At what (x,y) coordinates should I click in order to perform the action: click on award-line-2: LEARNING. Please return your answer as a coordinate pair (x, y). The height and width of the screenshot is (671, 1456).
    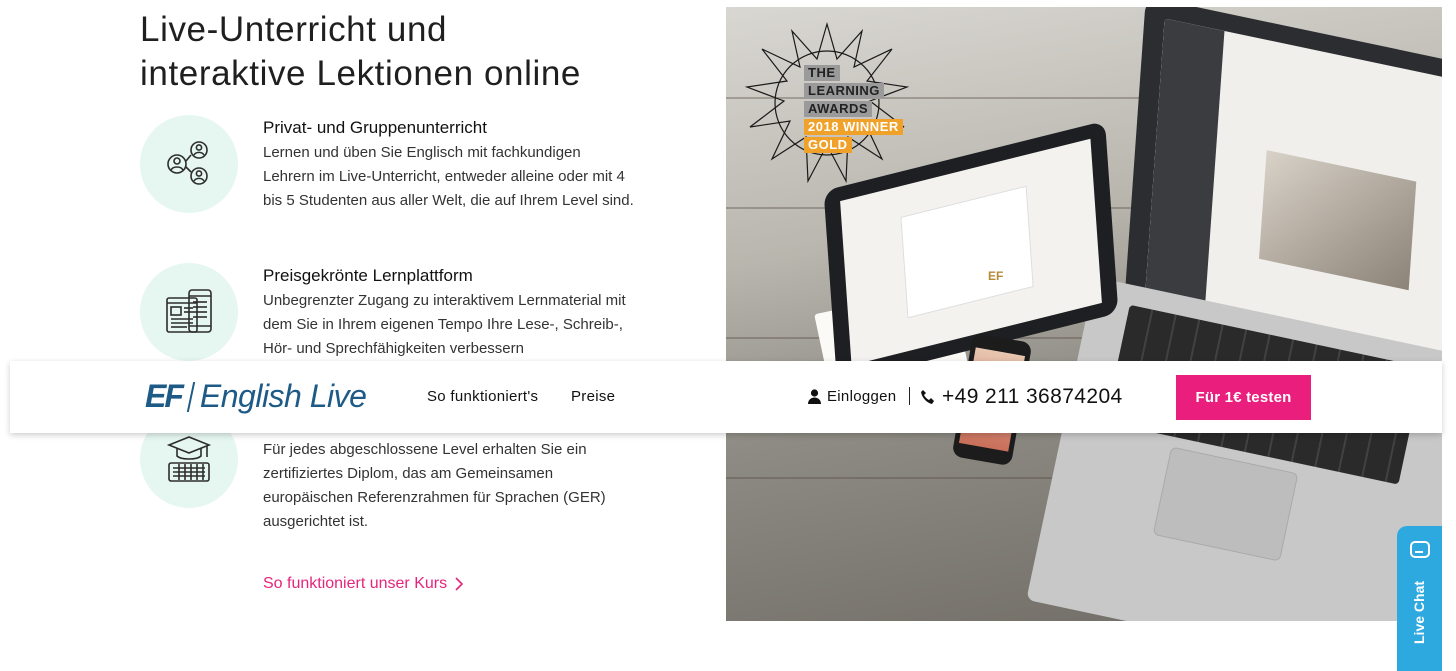
    Looking at the image, I should click on (844, 91).